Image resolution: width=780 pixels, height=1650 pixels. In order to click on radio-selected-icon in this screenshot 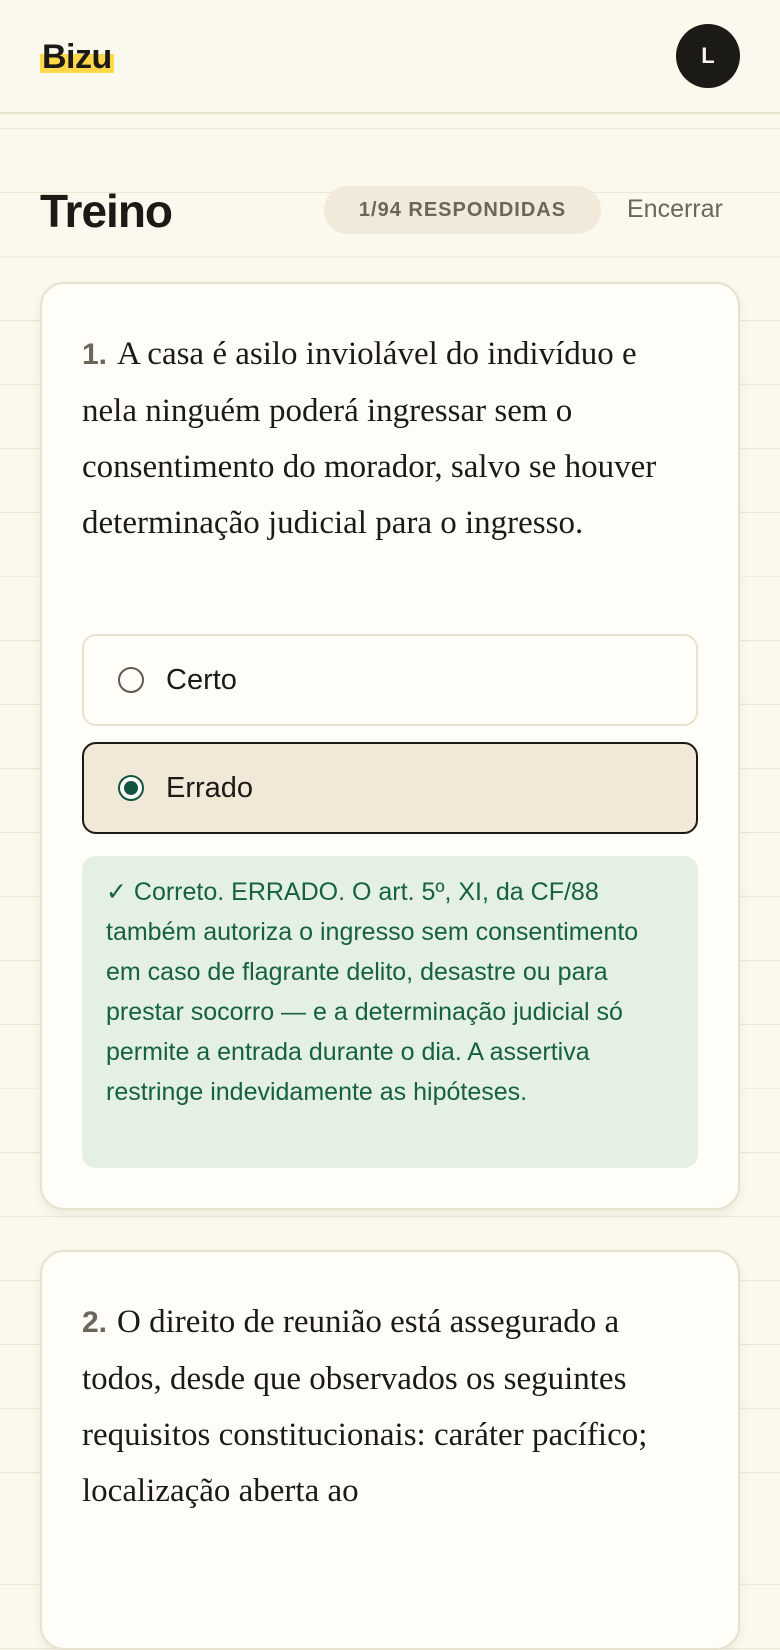, I will do `click(131, 788)`.